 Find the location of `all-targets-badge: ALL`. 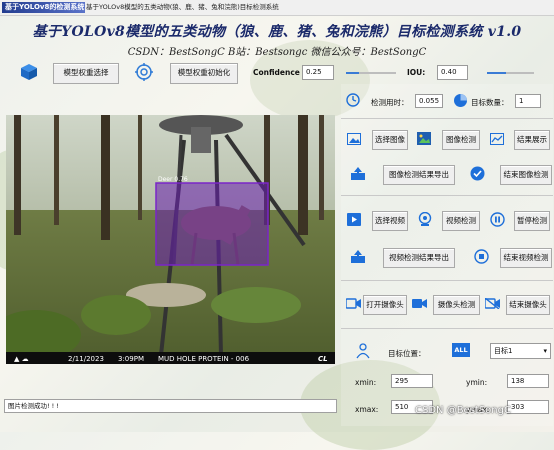

all-targets-badge: ALL is located at coordinates (461, 350).